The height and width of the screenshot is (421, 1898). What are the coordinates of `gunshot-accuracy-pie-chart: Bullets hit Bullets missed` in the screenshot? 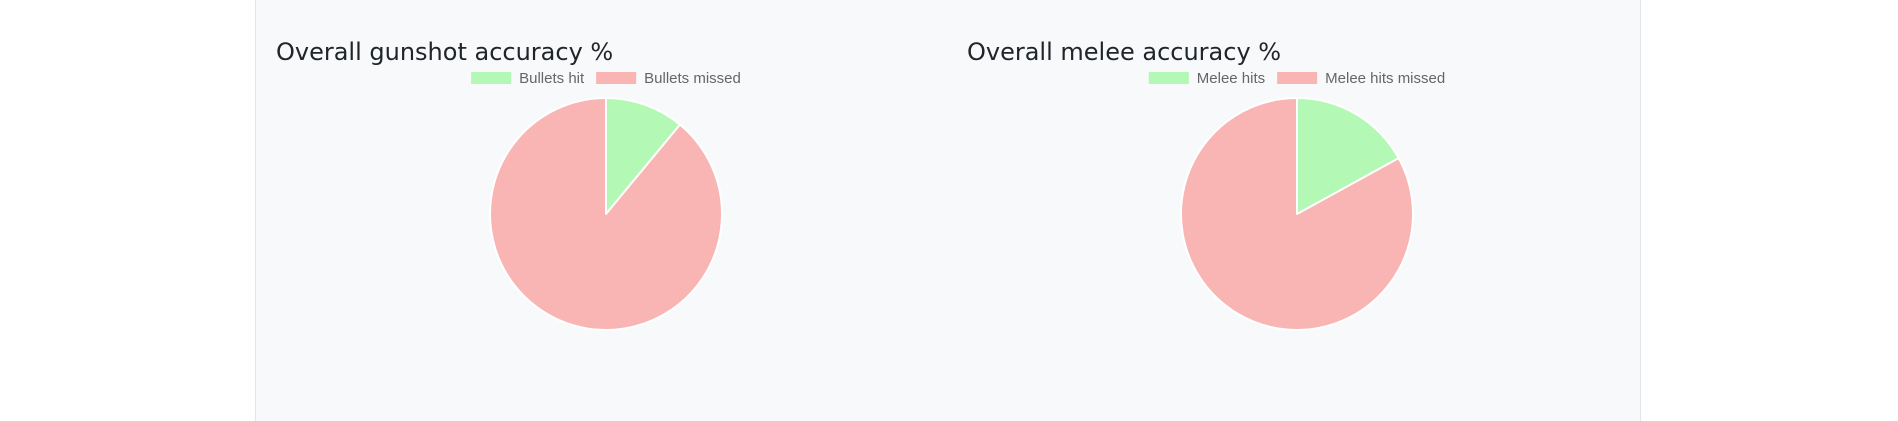 It's located at (606, 200).